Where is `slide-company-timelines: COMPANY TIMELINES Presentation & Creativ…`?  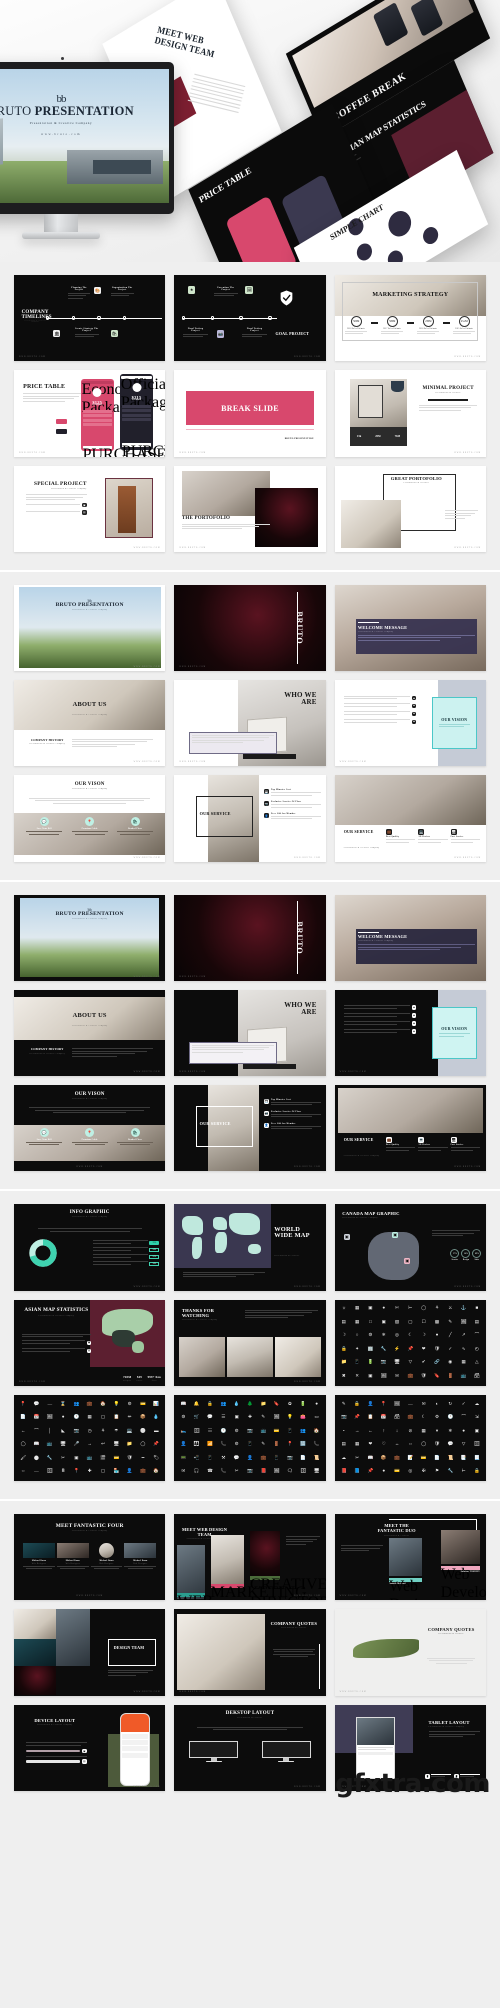
slide-company-timelines: COMPANY TIMELINES Presentation & Creativ… is located at coordinates (90, 318).